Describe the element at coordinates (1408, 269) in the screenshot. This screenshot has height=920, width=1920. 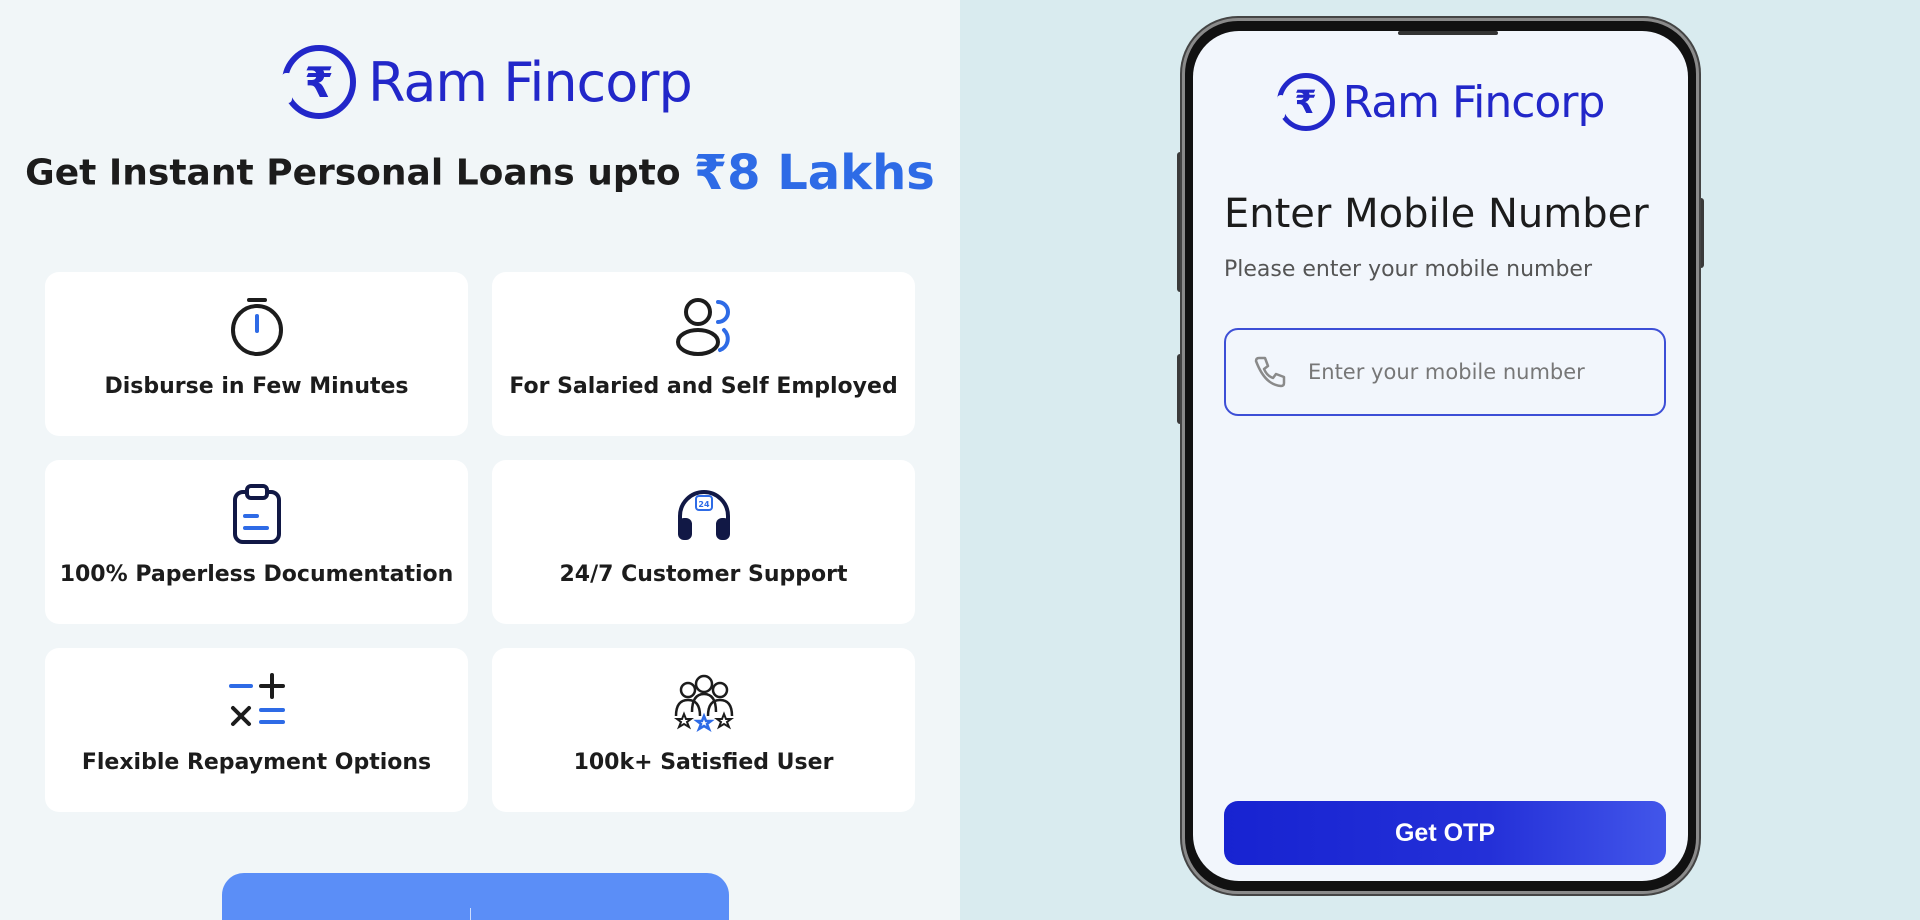
I see `login-subtitle: Please enter your mobile number` at that location.